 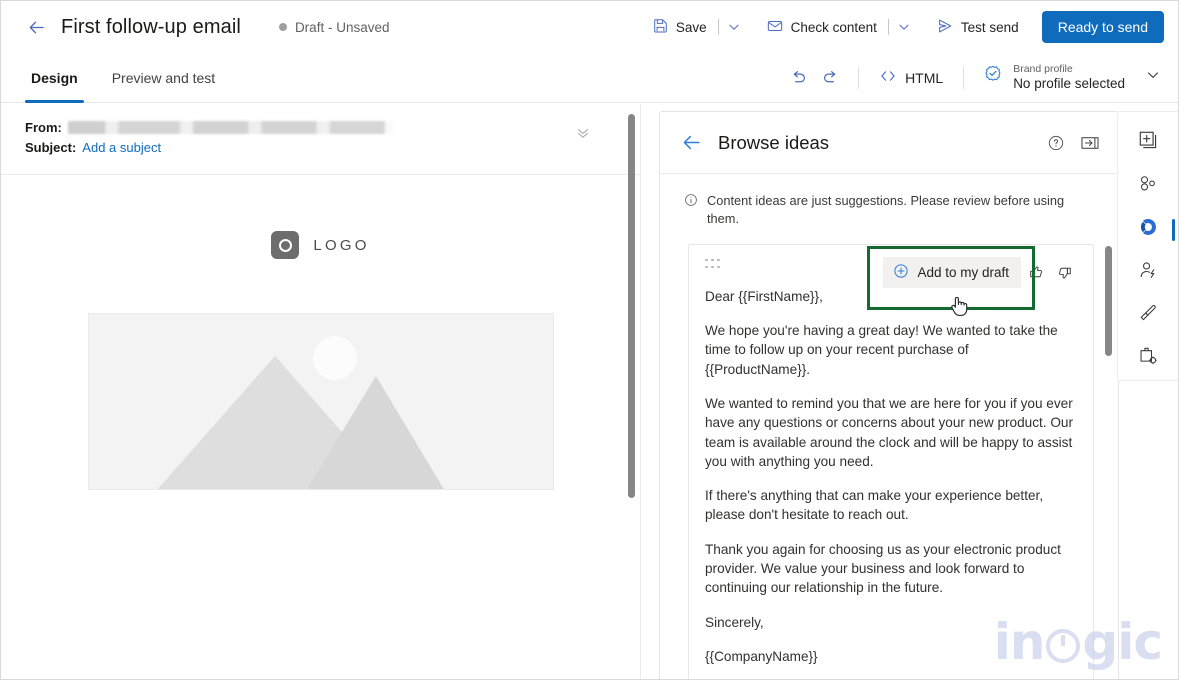 I want to click on test-send-button: Test send, so click(x=977, y=27).